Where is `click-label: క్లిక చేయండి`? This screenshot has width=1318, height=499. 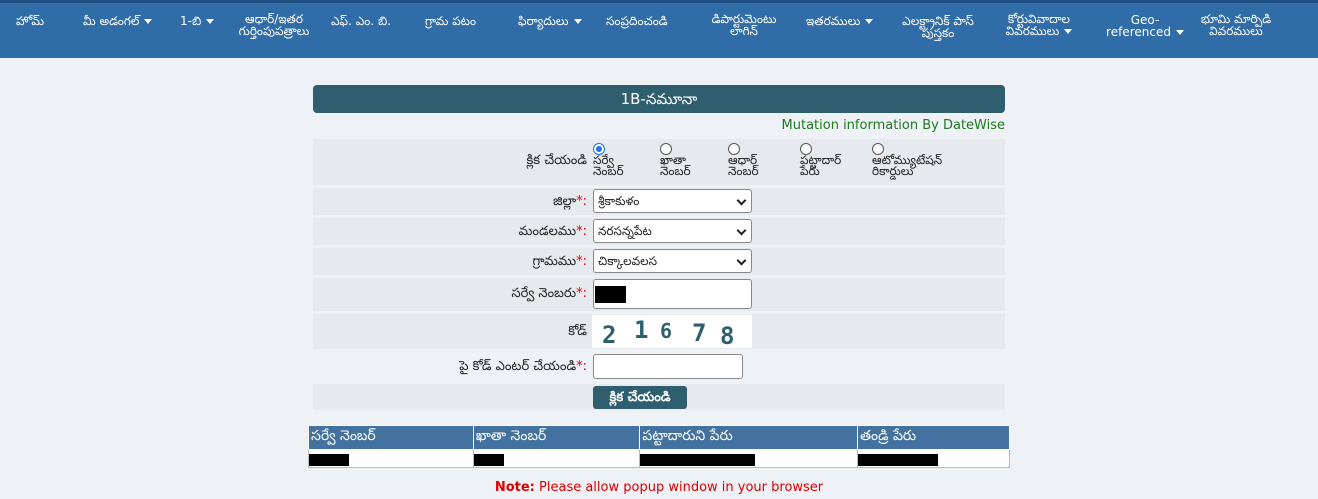 click-label: క్లిక చేయండి is located at coordinates (556, 160).